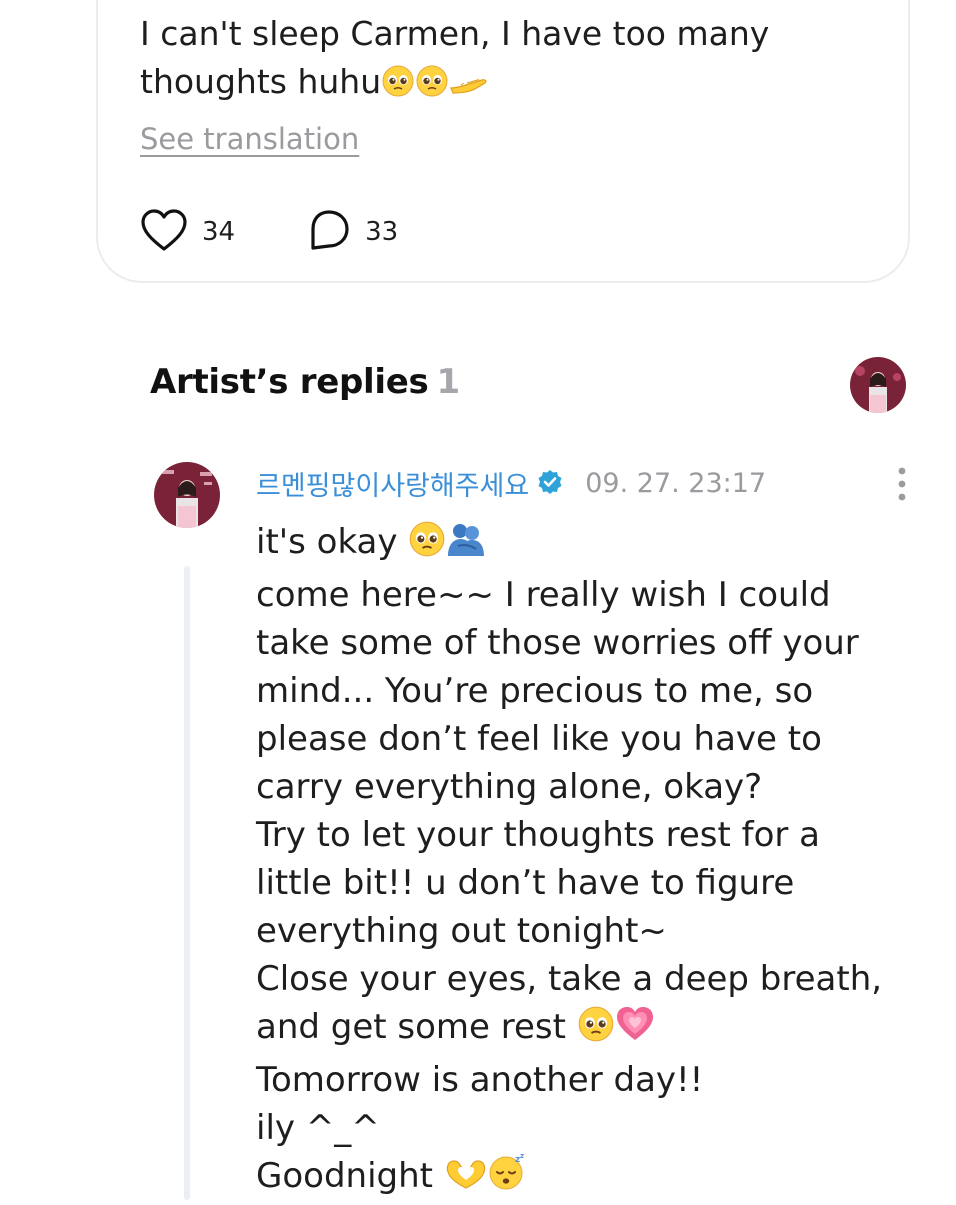  I want to click on artist-replies-count: 1, so click(448, 382).